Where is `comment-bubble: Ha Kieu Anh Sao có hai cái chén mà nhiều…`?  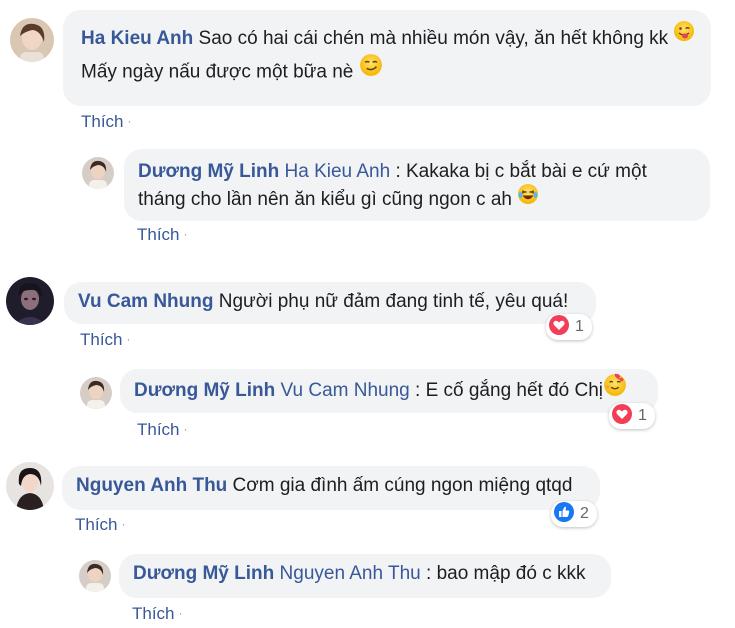
comment-bubble: Ha Kieu Anh Sao có hai cái chén mà nhiều… is located at coordinates (387, 58).